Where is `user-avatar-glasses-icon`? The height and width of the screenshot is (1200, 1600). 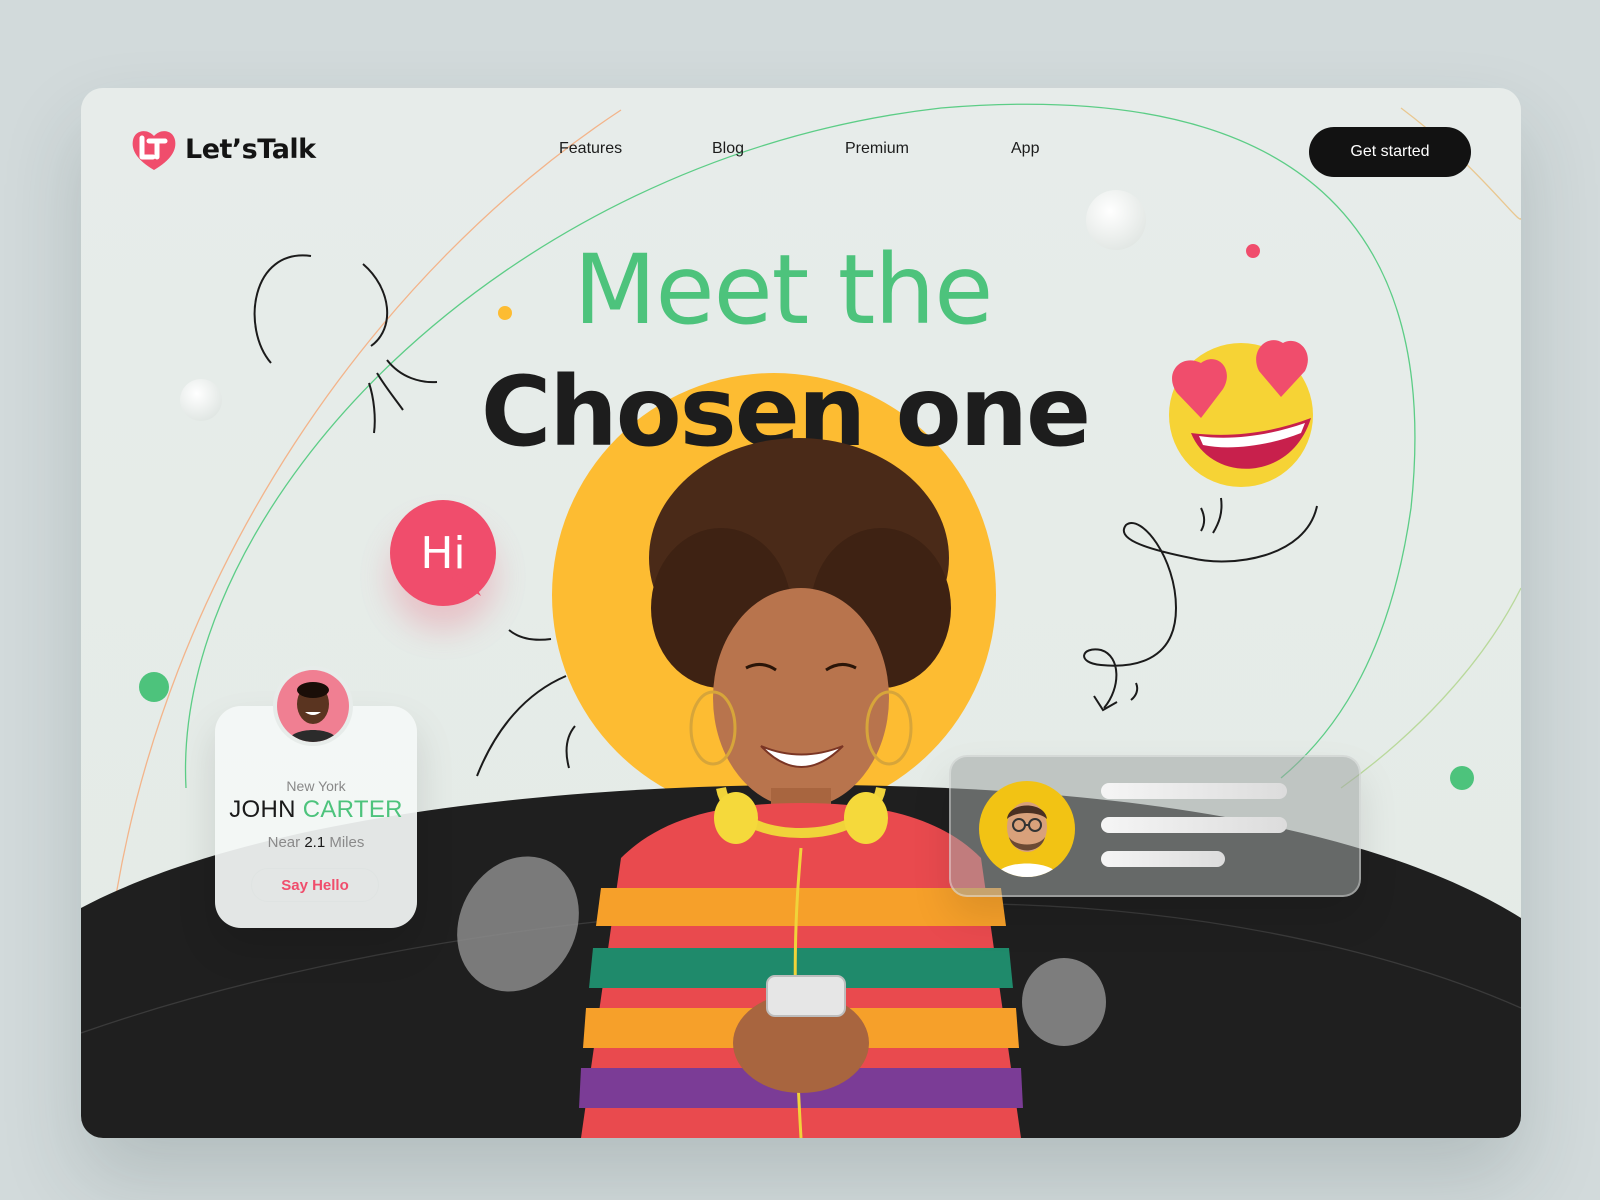
user-avatar-glasses-icon is located at coordinates (1027, 829).